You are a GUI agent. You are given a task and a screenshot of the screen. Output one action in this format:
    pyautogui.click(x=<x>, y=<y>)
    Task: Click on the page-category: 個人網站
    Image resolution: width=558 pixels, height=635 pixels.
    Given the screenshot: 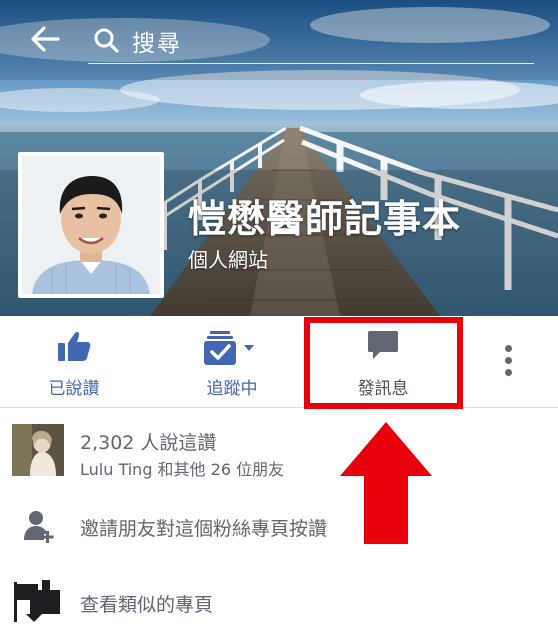 What is the action you would take?
    pyautogui.click(x=228, y=258)
    